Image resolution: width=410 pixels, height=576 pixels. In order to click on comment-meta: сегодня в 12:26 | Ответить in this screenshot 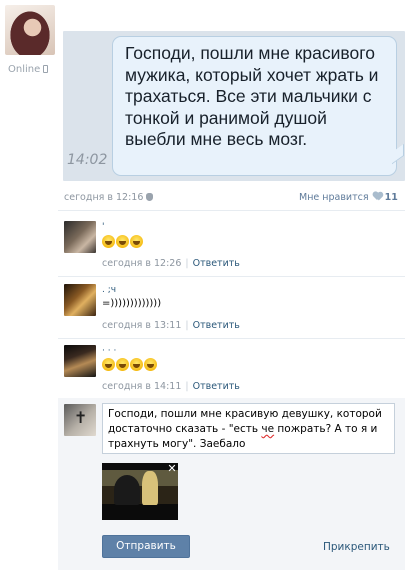, I will do `click(171, 263)`.